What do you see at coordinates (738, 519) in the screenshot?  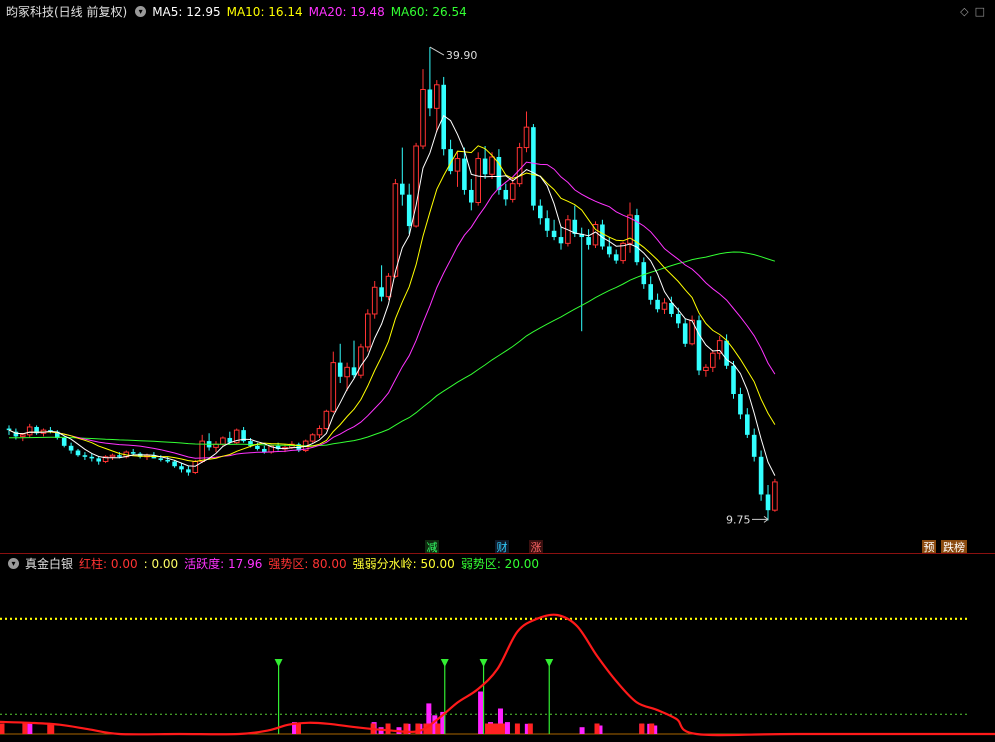 I see `low-price-label: 9.75` at bounding box center [738, 519].